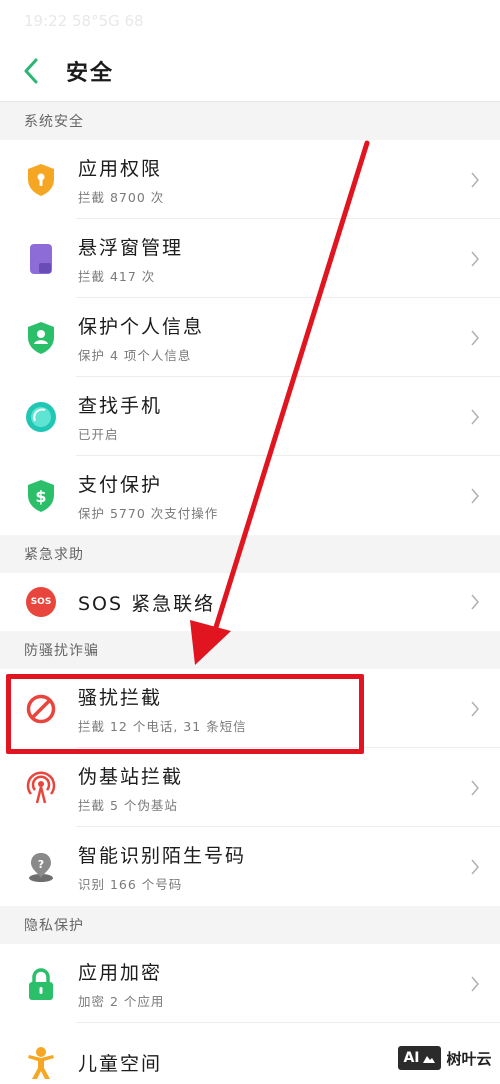 This screenshot has height=1084, width=500. Describe the element at coordinates (31, 71) in the screenshot. I see `back-arrow-icon` at that location.